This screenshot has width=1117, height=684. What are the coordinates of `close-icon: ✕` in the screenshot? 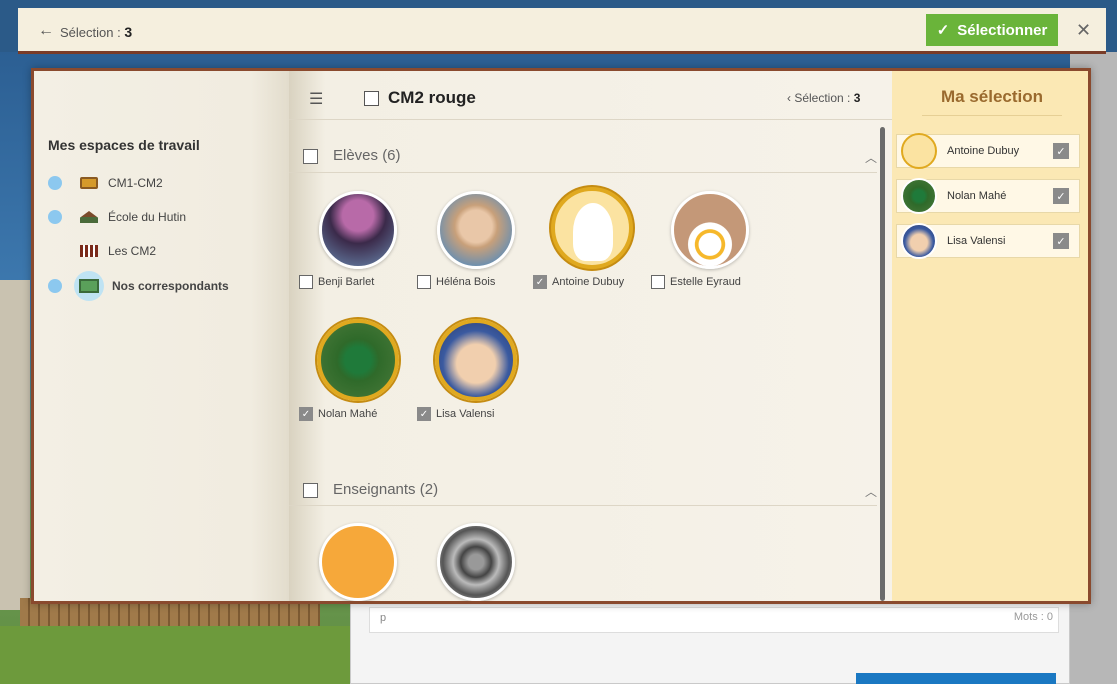 It's located at (1083, 30).